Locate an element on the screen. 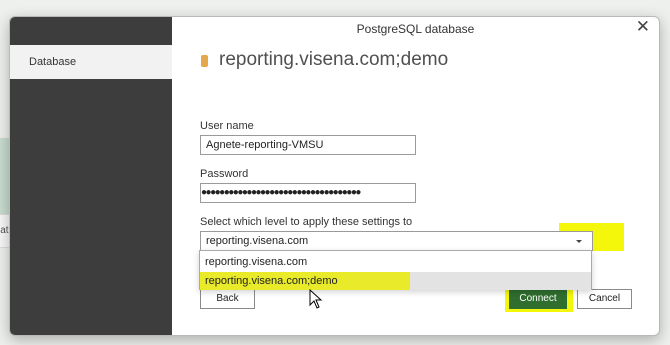 This screenshot has width=670, height=345. connection-heading: reporting.visena.com;demo is located at coordinates (324, 60).